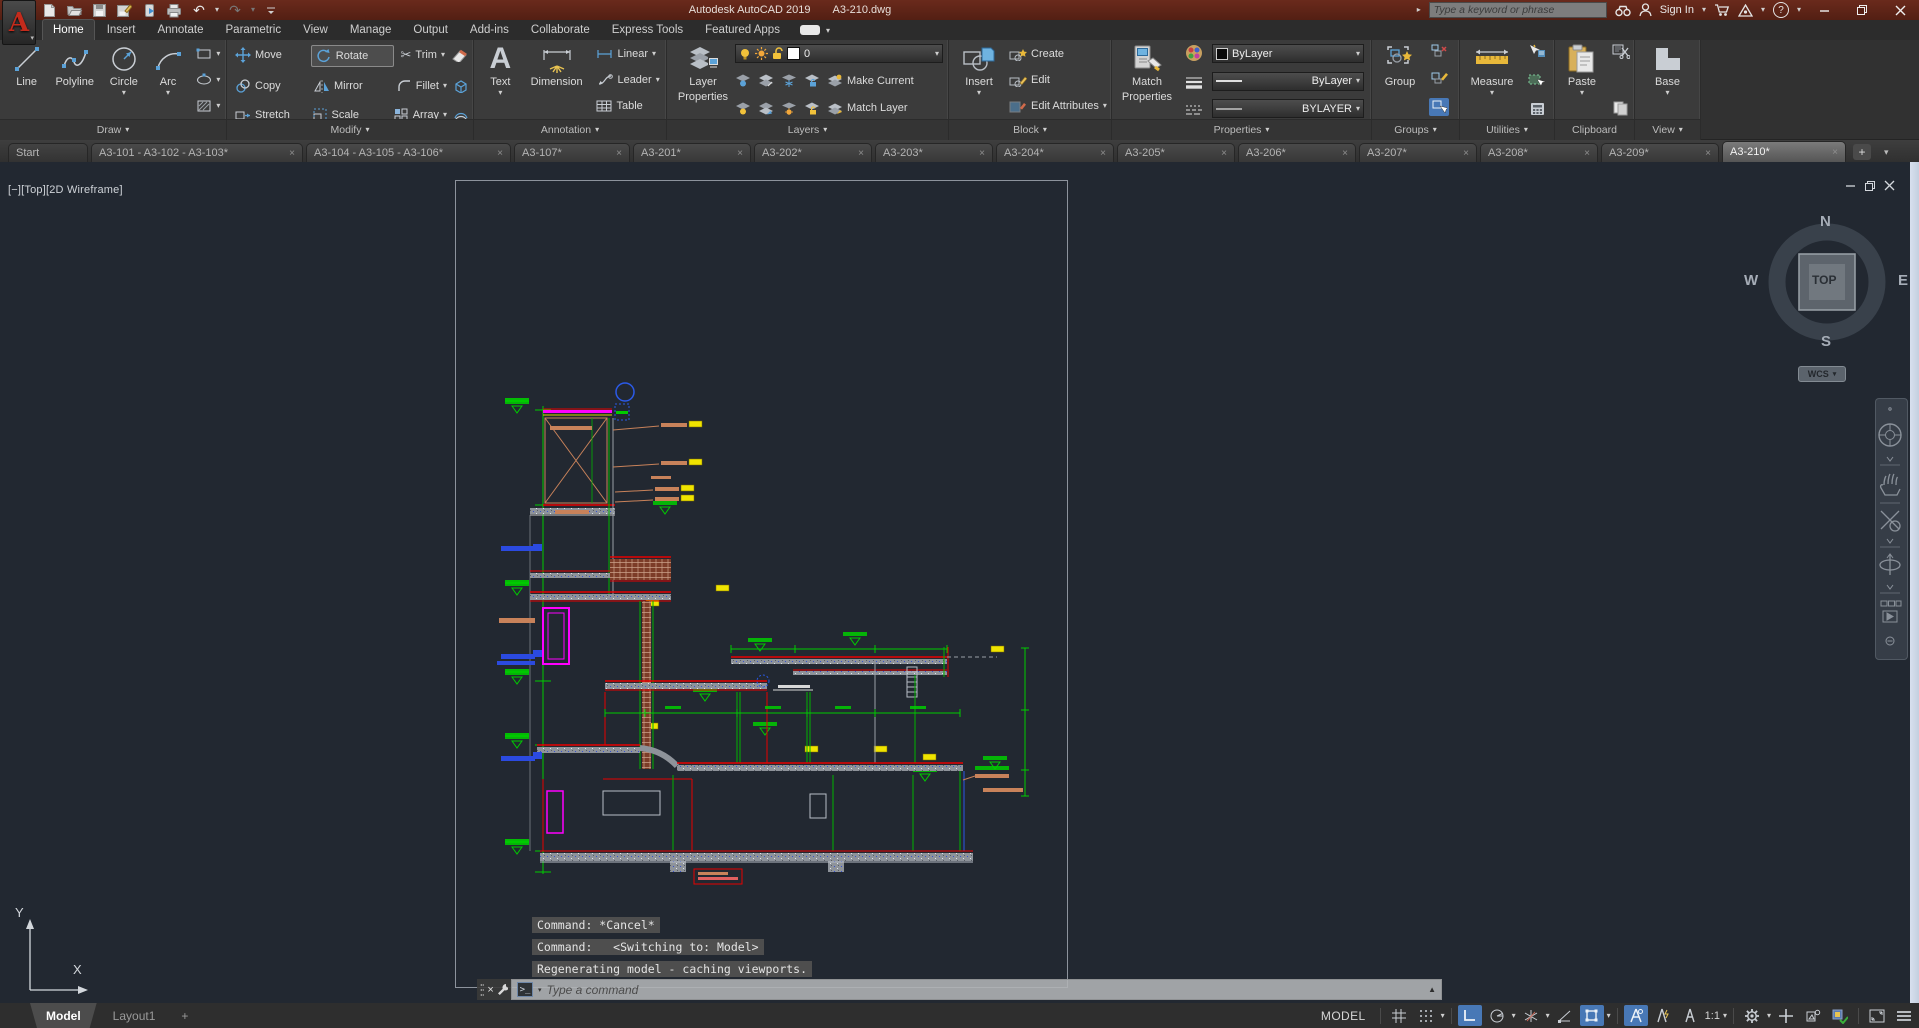  What do you see at coordinates (1712, 1016) in the screenshot?
I see `annotation-scale-value: 1:1` at bounding box center [1712, 1016].